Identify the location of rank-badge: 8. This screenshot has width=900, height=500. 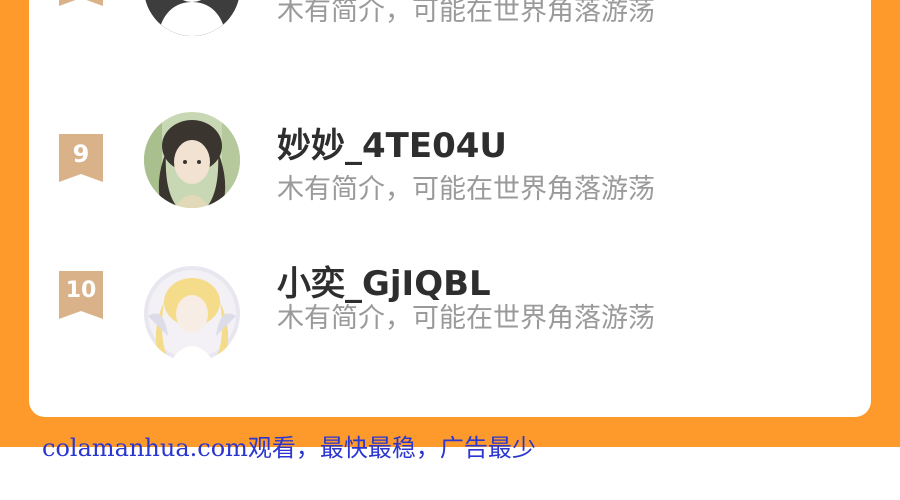
(81, 3).